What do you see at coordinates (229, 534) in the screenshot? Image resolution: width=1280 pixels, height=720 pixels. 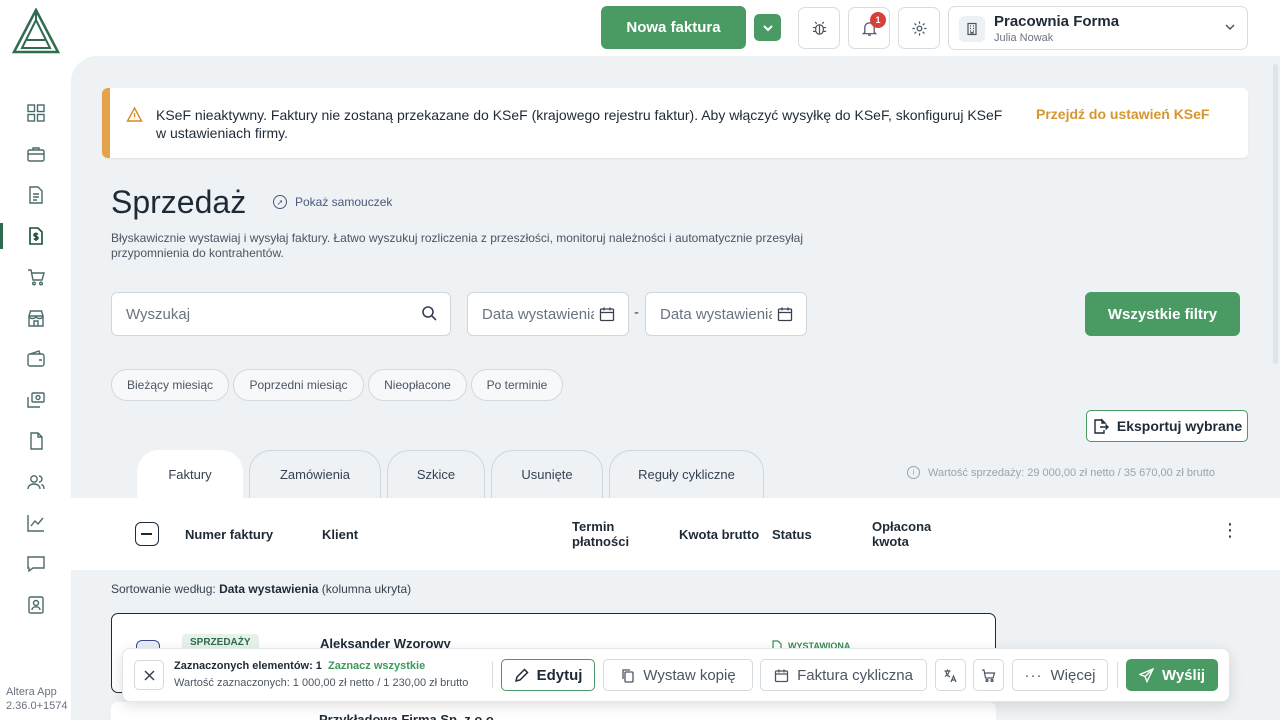 I see `column-invoice-number: Numer faktury` at bounding box center [229, 534].